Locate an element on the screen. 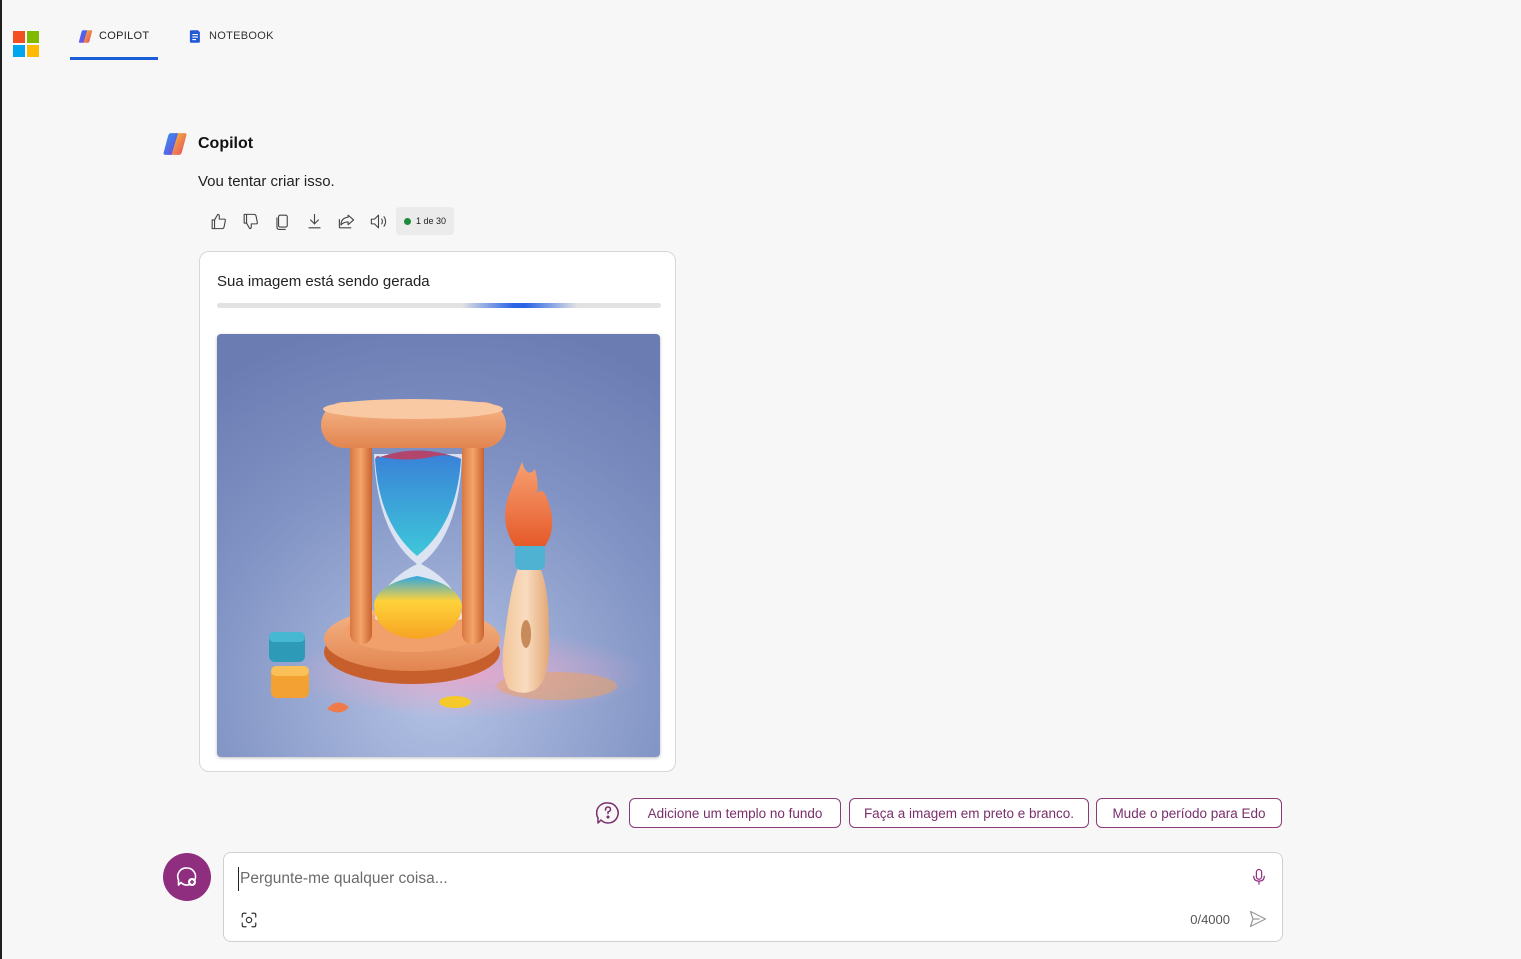 The width and height of the screenshot is (1521, 959). char-count: 0/4000 is located at coordinates (1210, 919).